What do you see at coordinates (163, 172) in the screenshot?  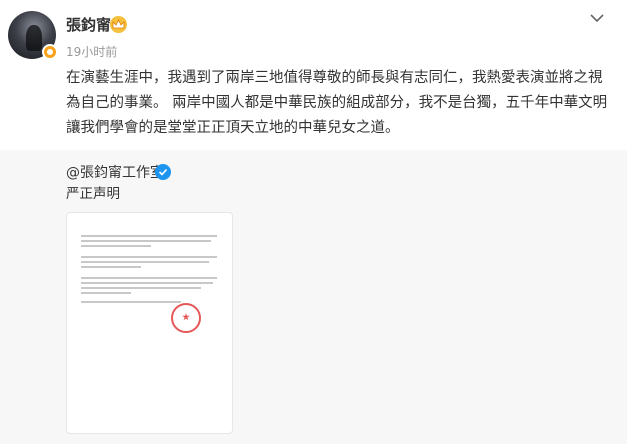 I see `verified-icon` at bounding box center [163, 172].